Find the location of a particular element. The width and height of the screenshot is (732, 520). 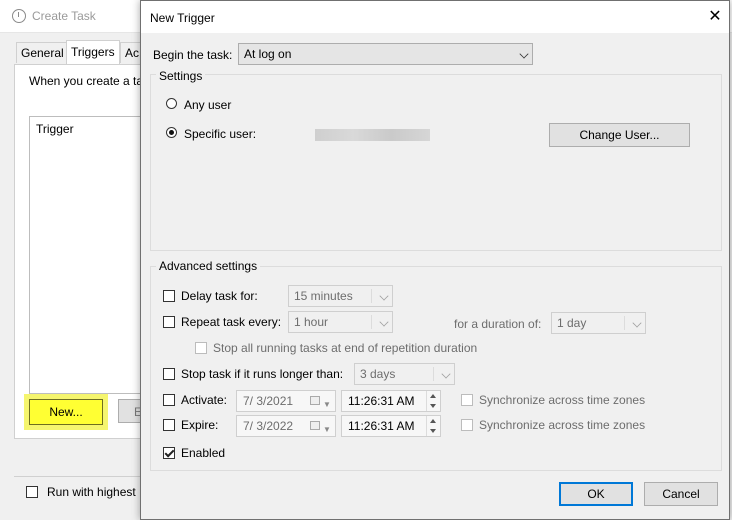

run-highest-label: Run with highest is located at coordinates (91, 492).